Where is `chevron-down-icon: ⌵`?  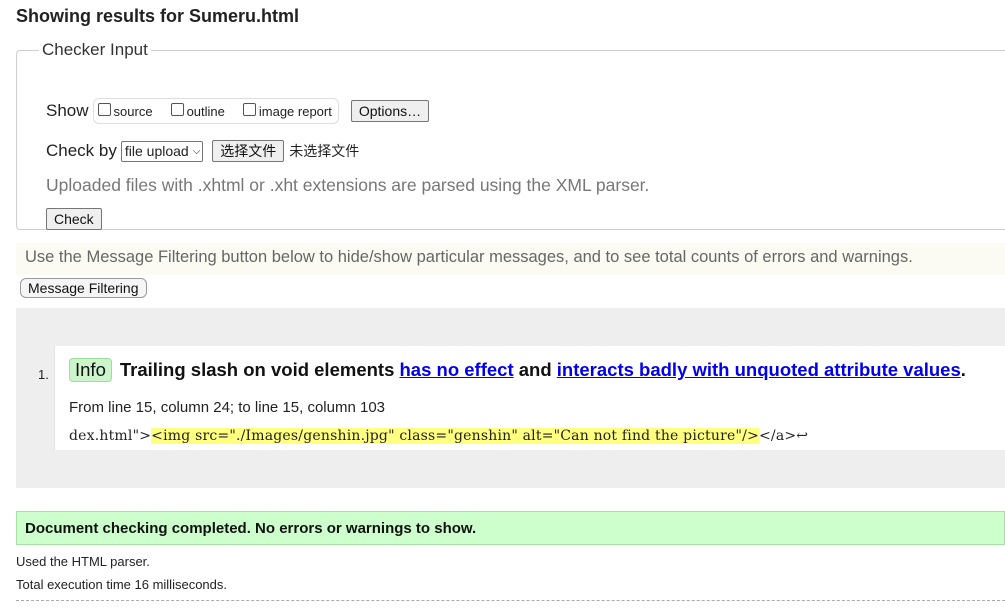
chevron-down-icon: ⌵ is located at coordinates (196, 151).